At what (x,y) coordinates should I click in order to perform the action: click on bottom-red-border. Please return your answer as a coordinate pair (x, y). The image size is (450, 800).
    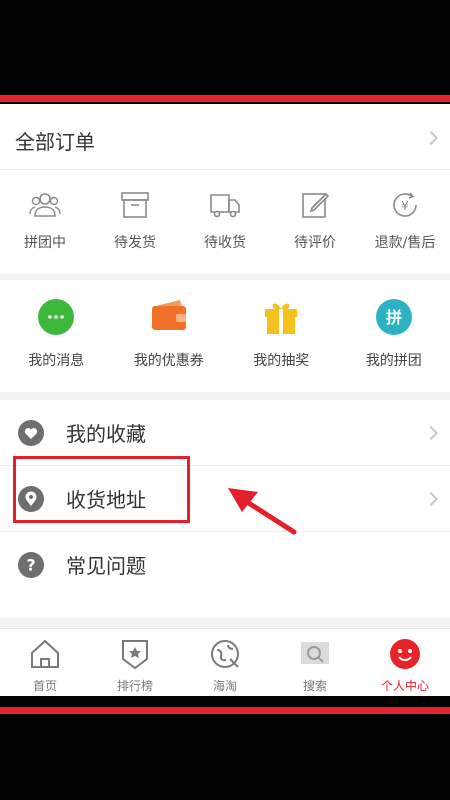
    Looking at the image, I should click on (225, 710).